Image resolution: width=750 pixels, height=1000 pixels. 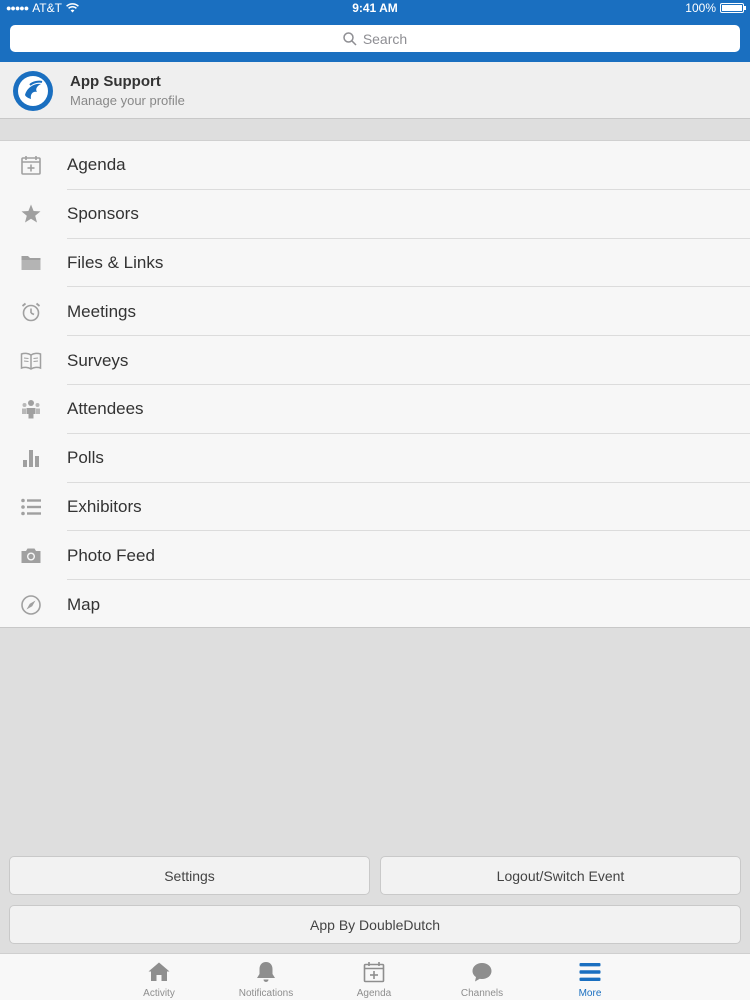 I want to click on tab-channels: Channels, so click(x=482, y=977).